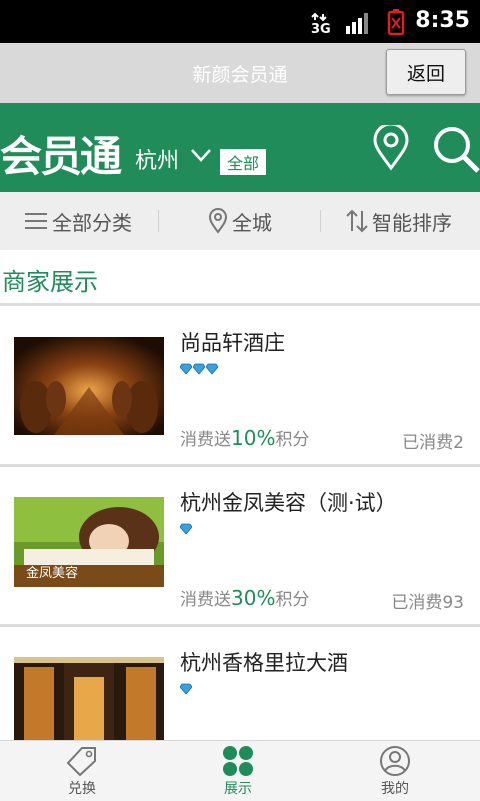 Image resolution: width=480 pixels, height=801 pixels. What do you see at coordinates (157, 159) in the screenshot?
I see `city-selector: 杭州` at bounding box center [157, 159].